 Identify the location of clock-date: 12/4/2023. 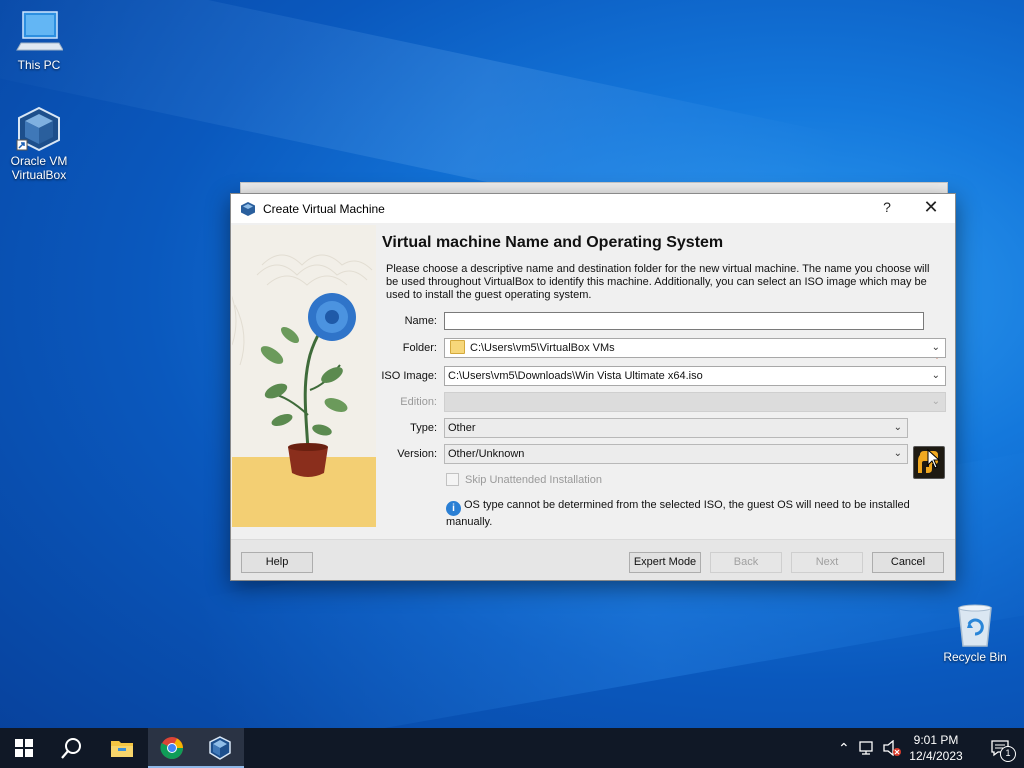
(936, 756).